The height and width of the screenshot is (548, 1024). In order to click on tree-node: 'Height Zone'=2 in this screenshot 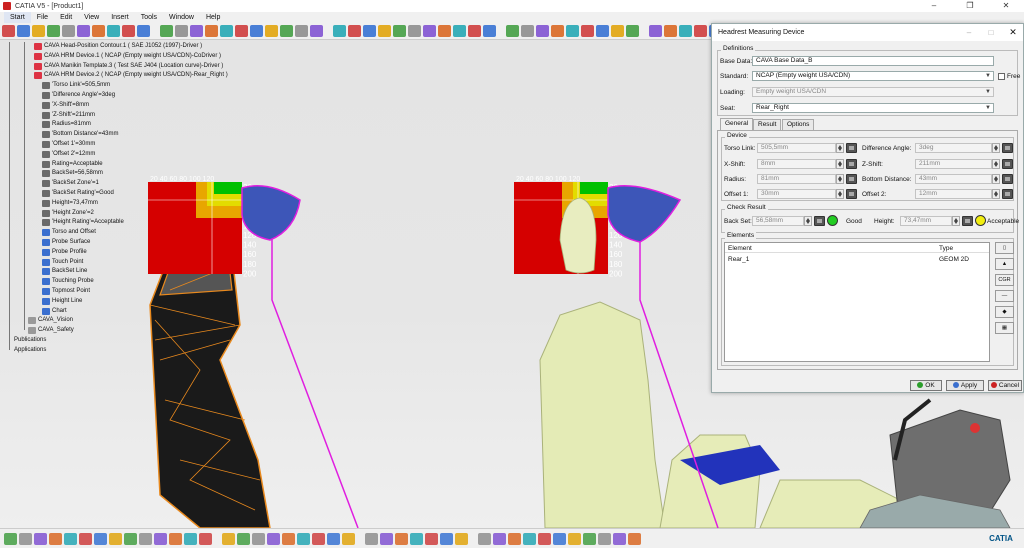, I will do `click(68, 213)`.